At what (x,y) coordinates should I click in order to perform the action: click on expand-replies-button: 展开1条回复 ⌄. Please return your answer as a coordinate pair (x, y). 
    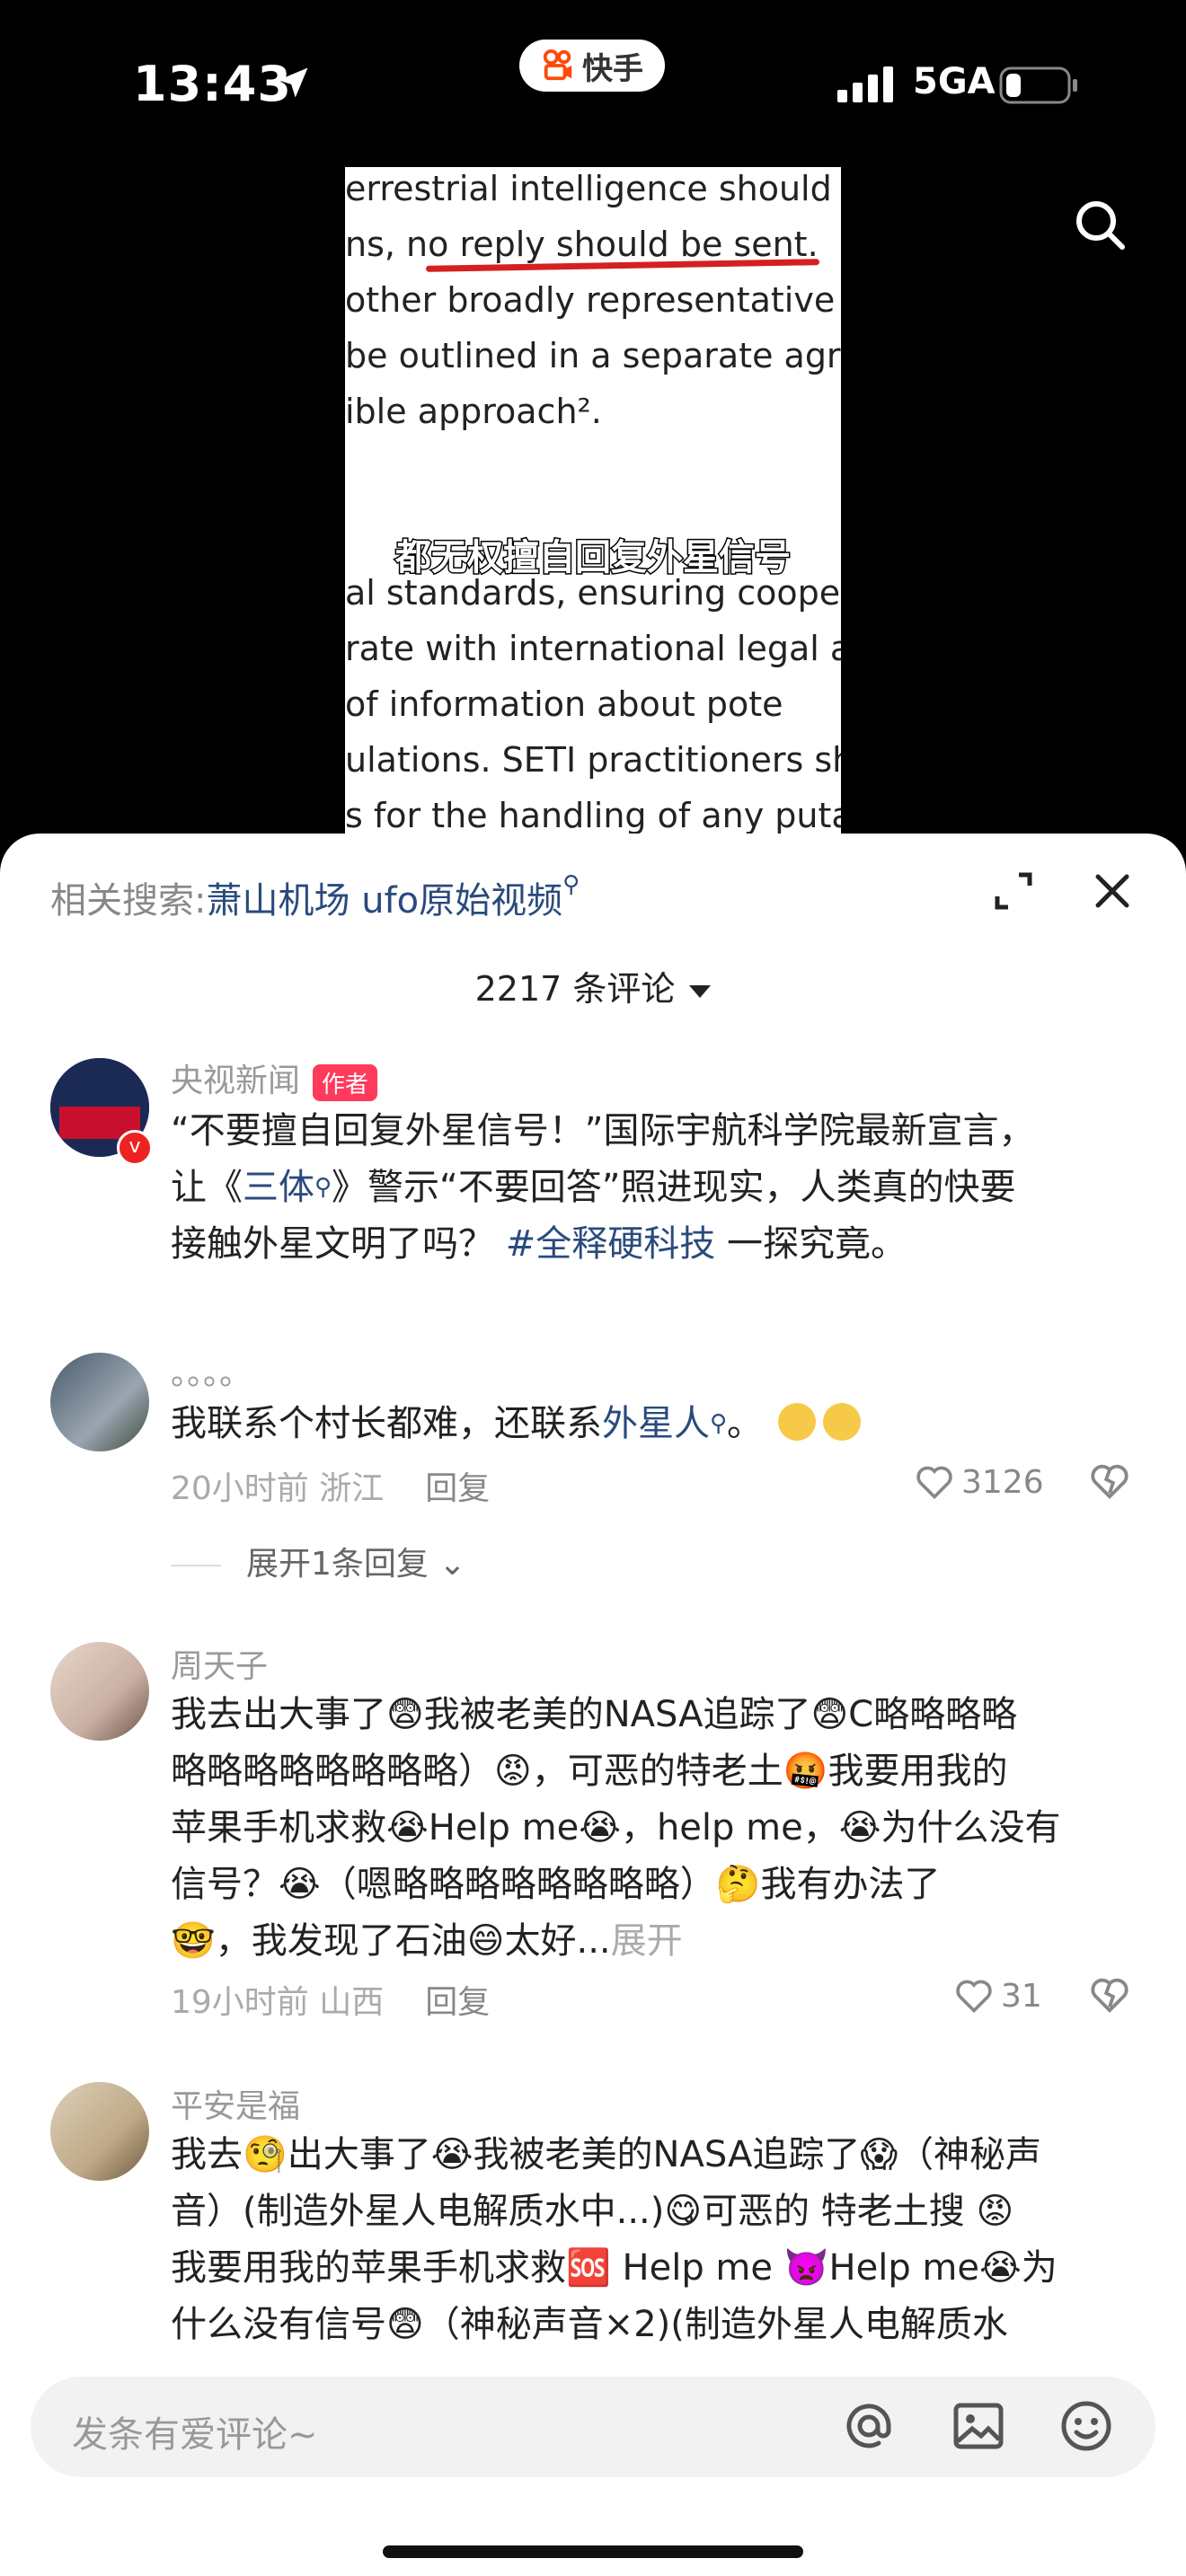
    Looking at the image, I should click on (318, 1561).